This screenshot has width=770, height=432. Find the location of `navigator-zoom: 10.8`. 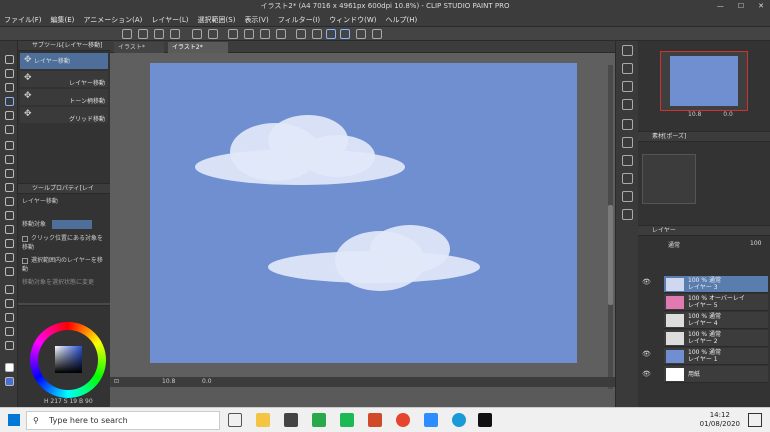

navigator-zoom: 10.8 is located at coordinates (694, 114).